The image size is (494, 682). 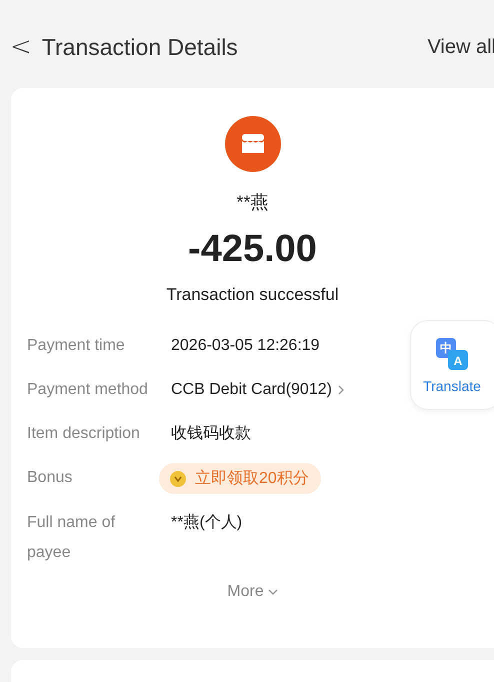 I want to click on amount: -425.00, so click(x=252, y=249).